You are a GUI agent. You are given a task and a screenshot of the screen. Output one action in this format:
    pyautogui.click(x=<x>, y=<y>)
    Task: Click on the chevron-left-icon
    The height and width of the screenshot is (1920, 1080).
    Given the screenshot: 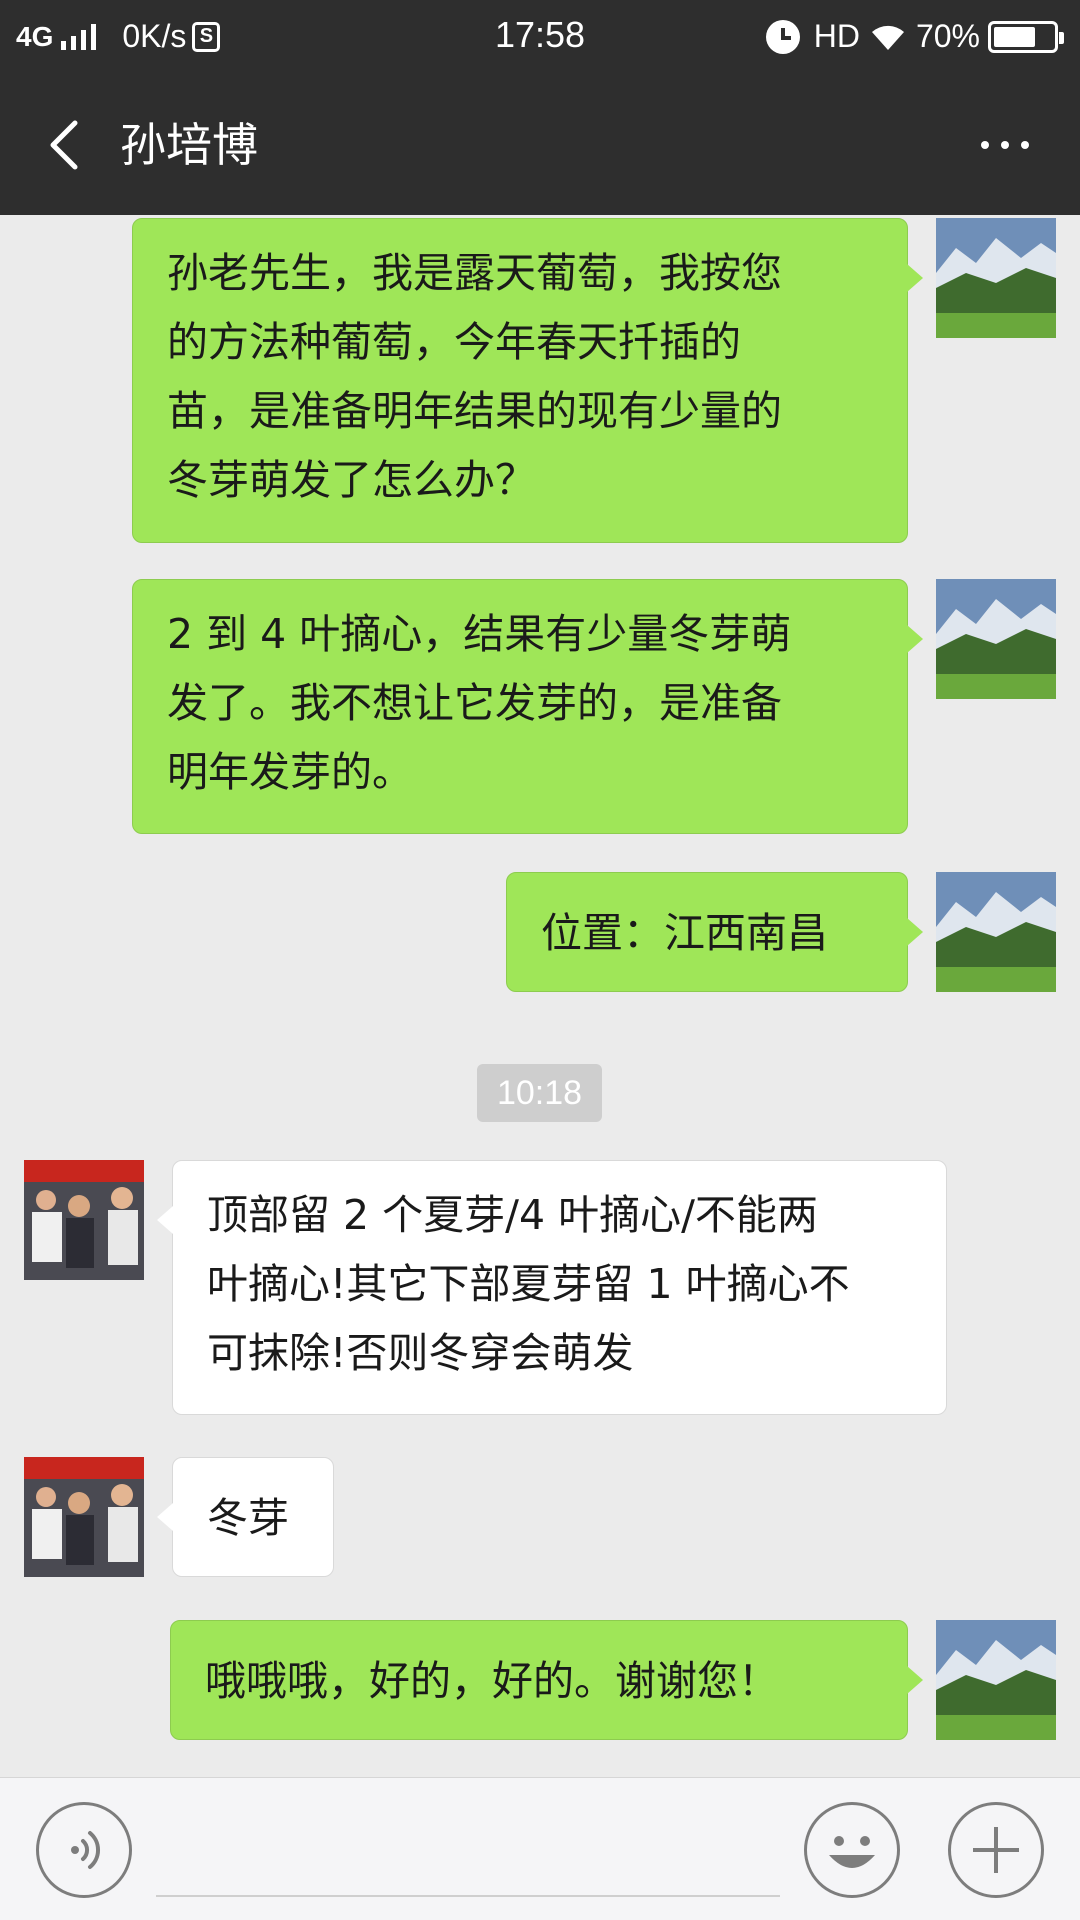 What is the action you would take?
    pyautogui.click(x=64, y=145)
    